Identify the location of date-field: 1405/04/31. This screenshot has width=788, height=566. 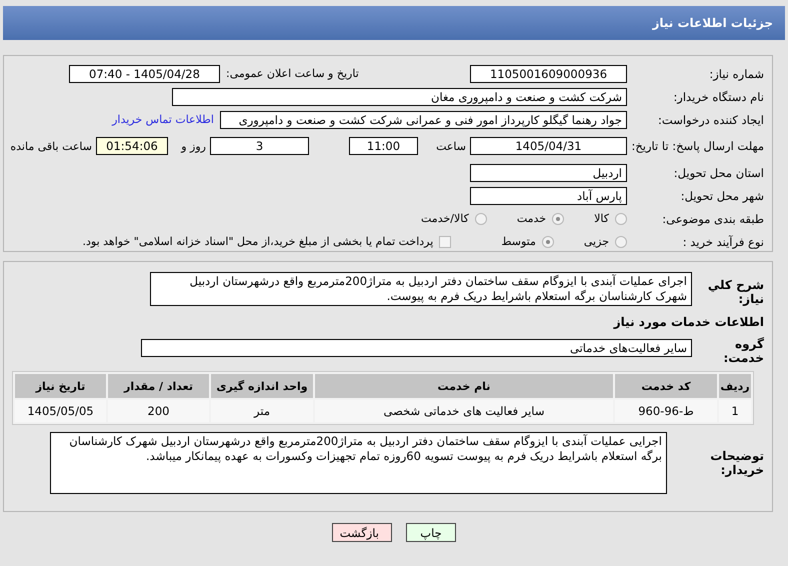
(548, 146).